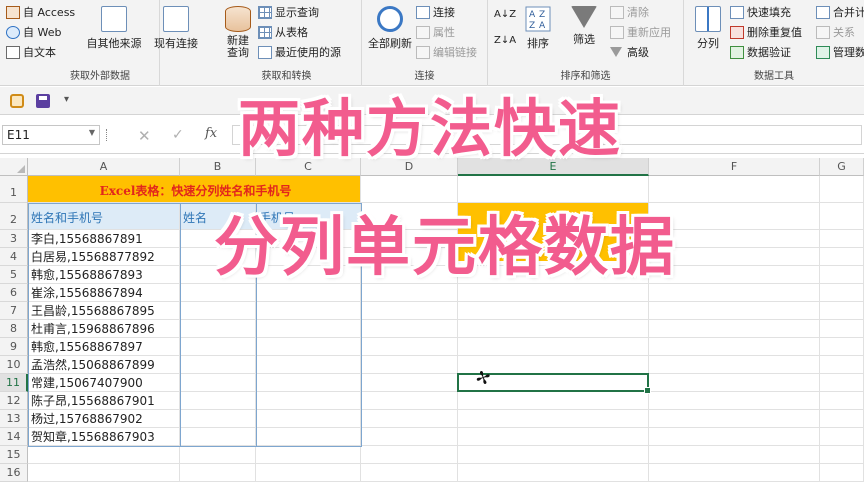 This screenshot has width=864, height=486. What do you see at coordinates (734, 311) in the screenshot?
I see `cell-f7` at bounding box center [734, 311].